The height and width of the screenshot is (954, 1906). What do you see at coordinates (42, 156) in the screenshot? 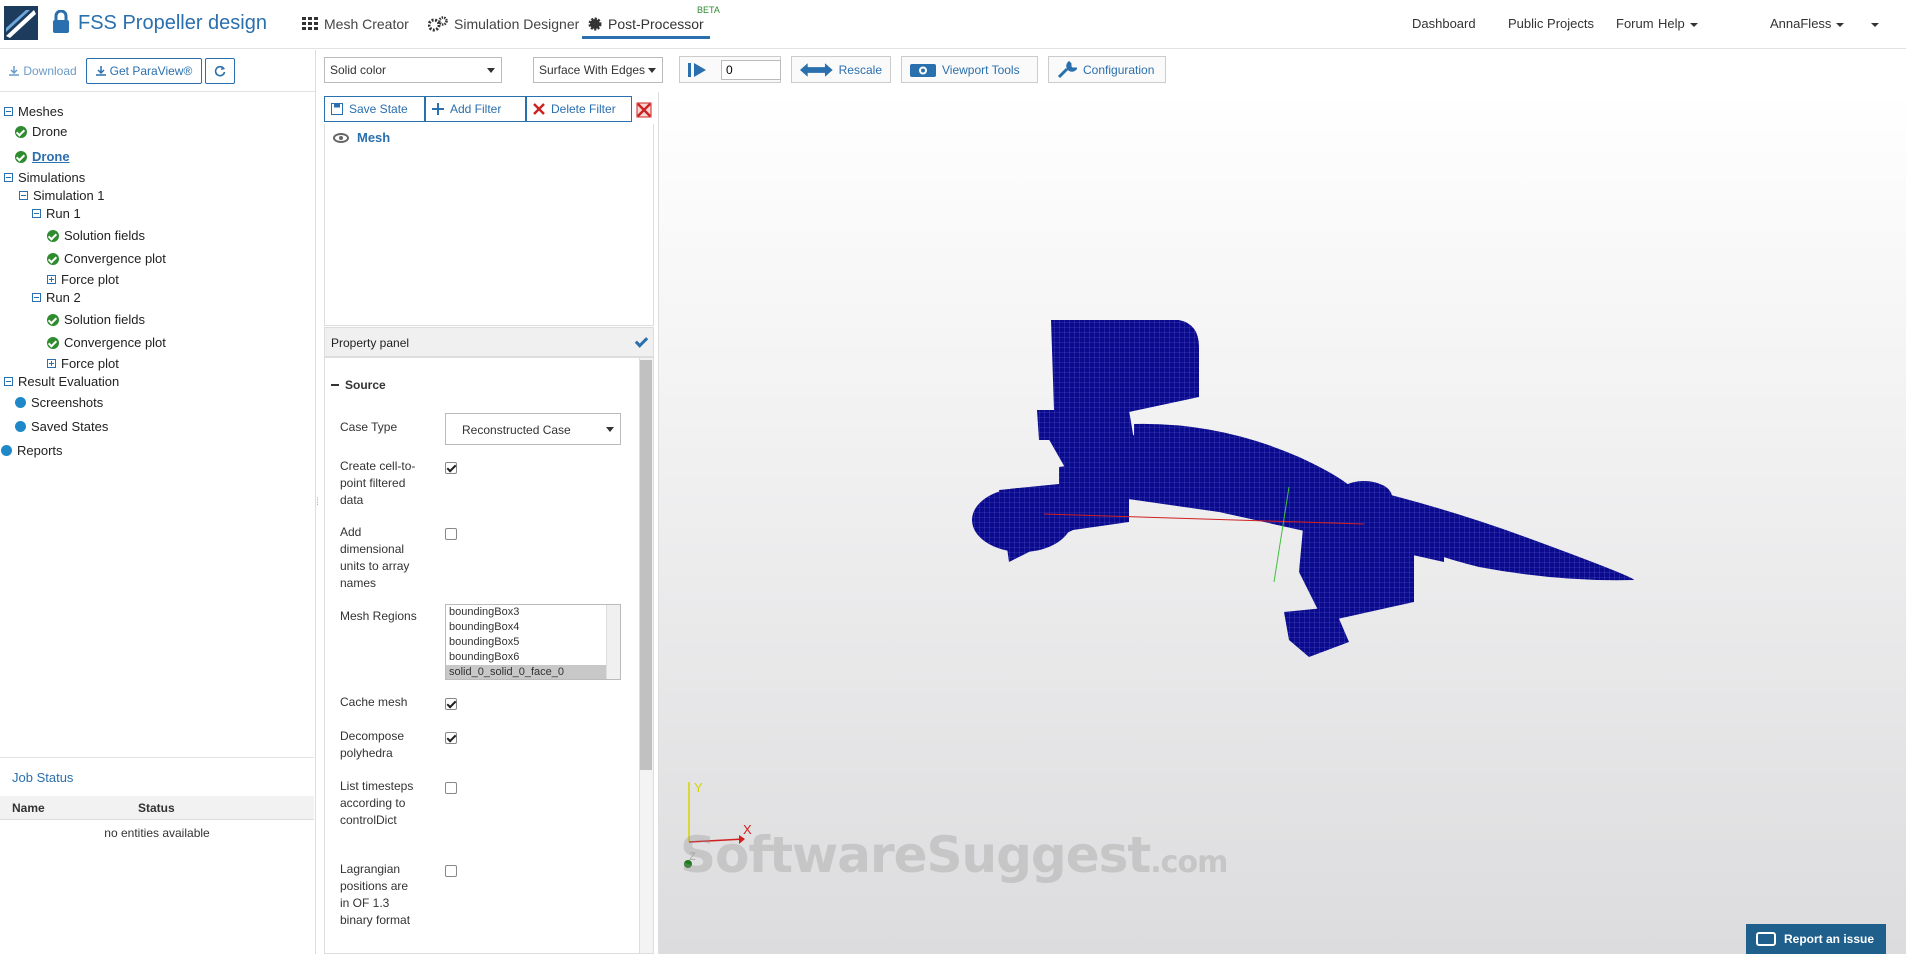
I see `tree-node-mesh-drone-selected: Drone` at bounding box center [42, 156].